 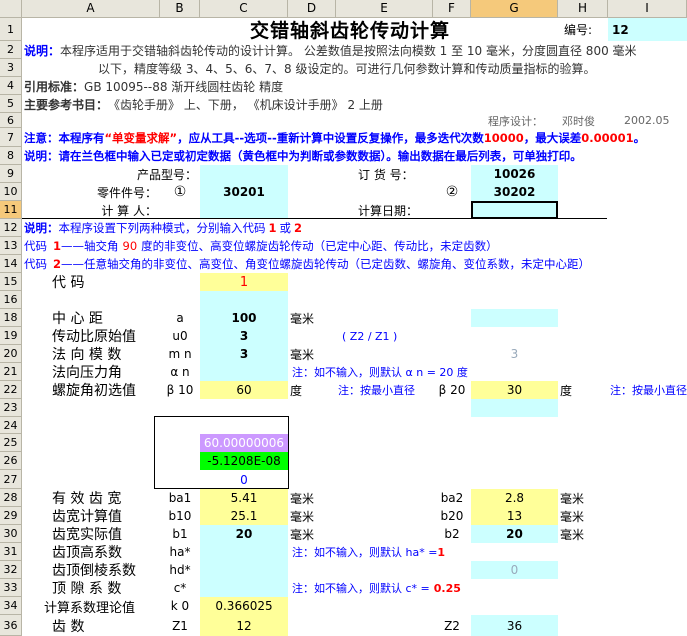 What do you see at coordinates (57, 246) in the screenshot?
I see `code1-num: 1` at bounding box center [57, 246].